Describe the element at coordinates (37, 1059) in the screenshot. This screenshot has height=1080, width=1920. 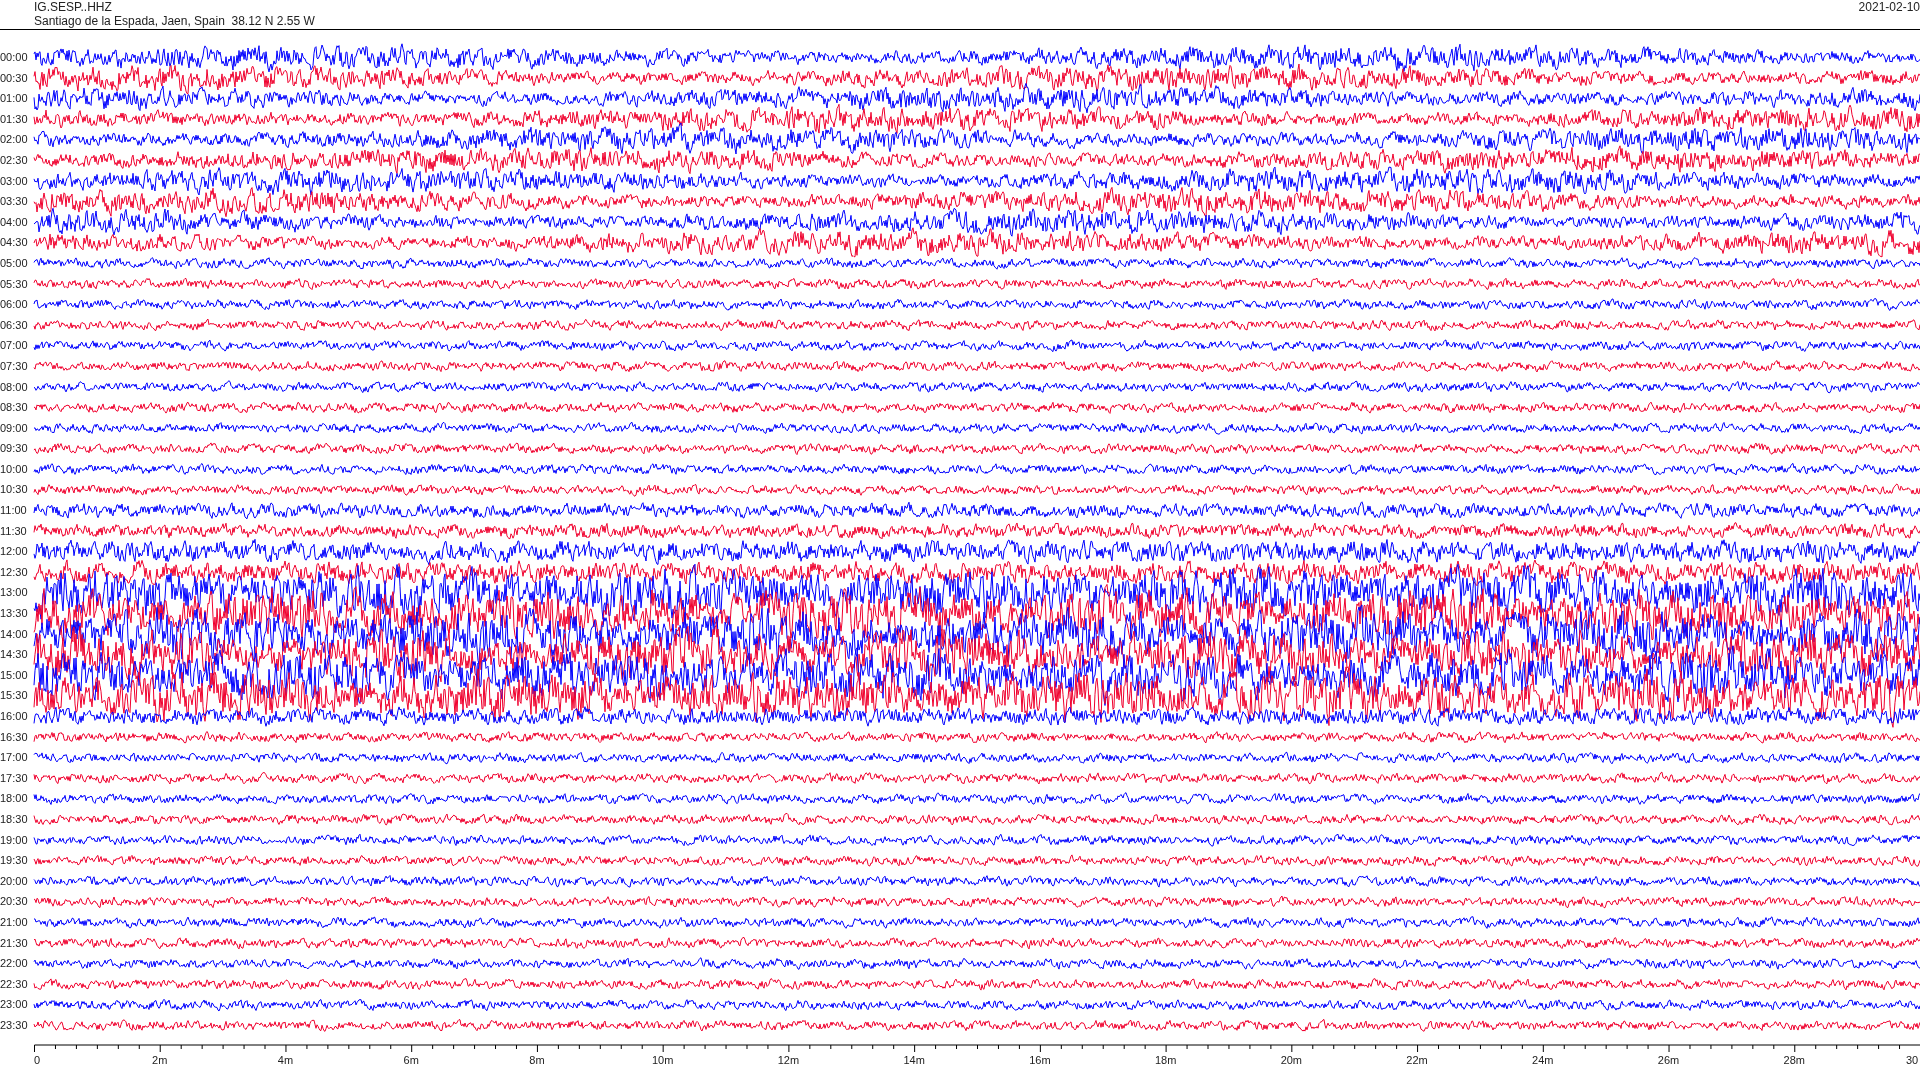
I see `axis-tick-label: 0` at that location.